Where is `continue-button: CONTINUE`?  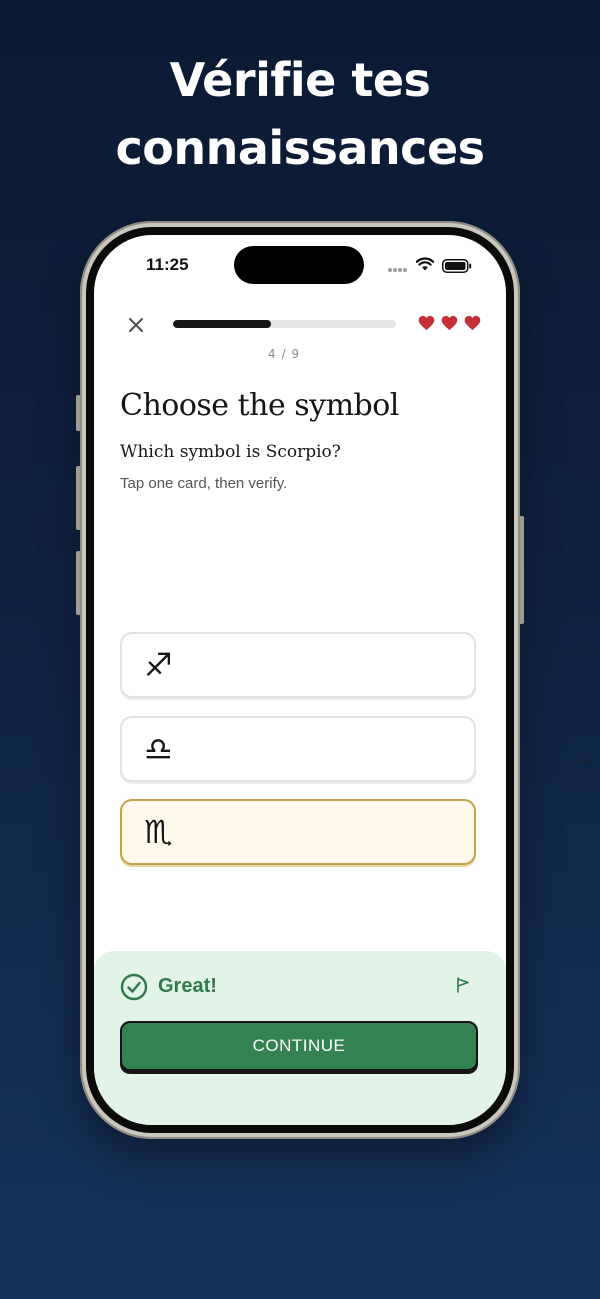 continue-button: CONTINUE is located at coordinates (299, 1046).